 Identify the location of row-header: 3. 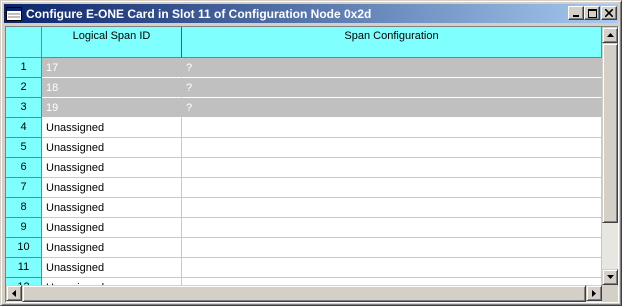
(24, 108).